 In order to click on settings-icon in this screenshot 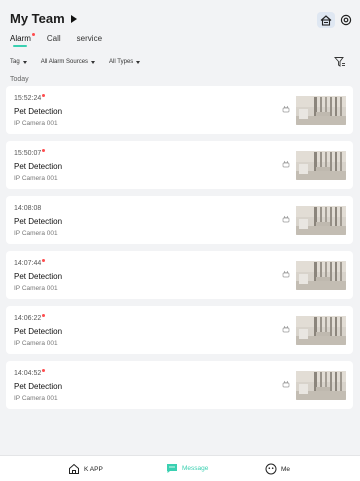, I will do `click(346, 20)`.